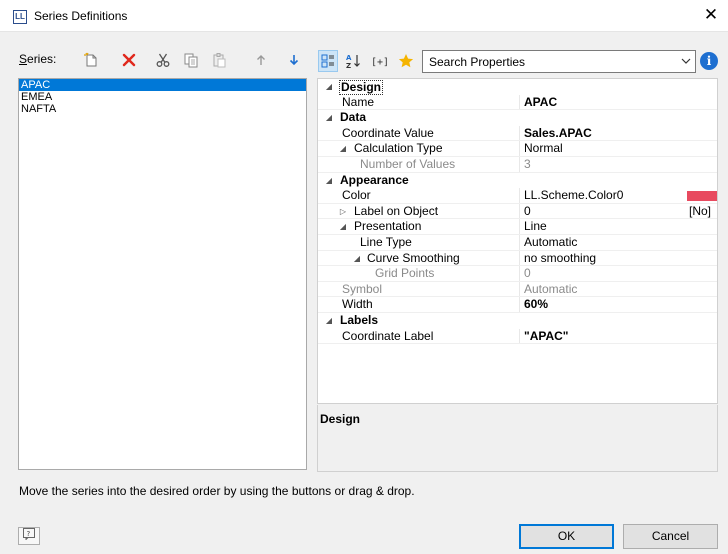 This screenshot has width=728, height=554. Describe the element at coordinates (709, 61) in the screenshot. I see `info-icon: i` at that location.